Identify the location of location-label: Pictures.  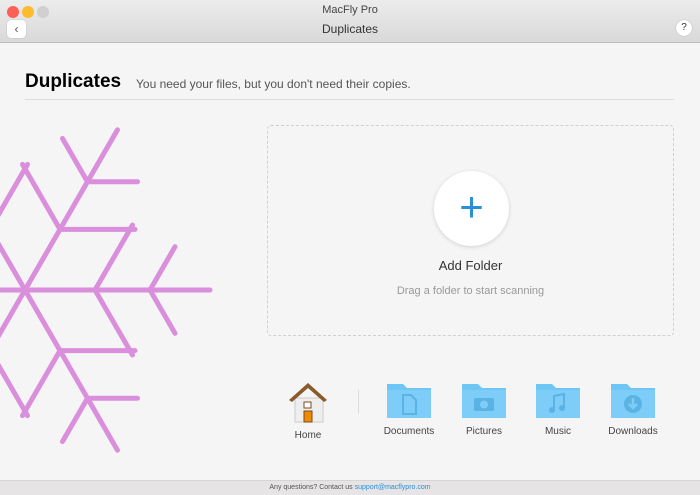
(484, 431).